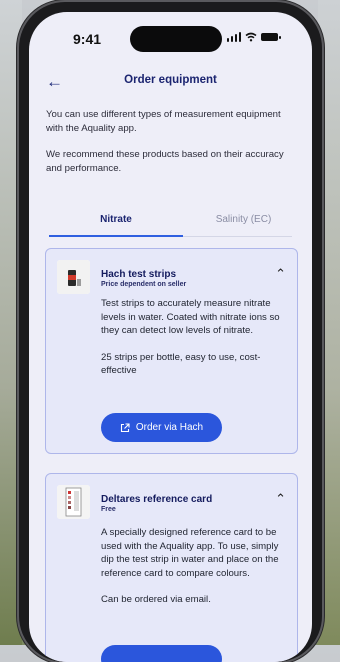  I want to click on status-icons, so click(253, 37).